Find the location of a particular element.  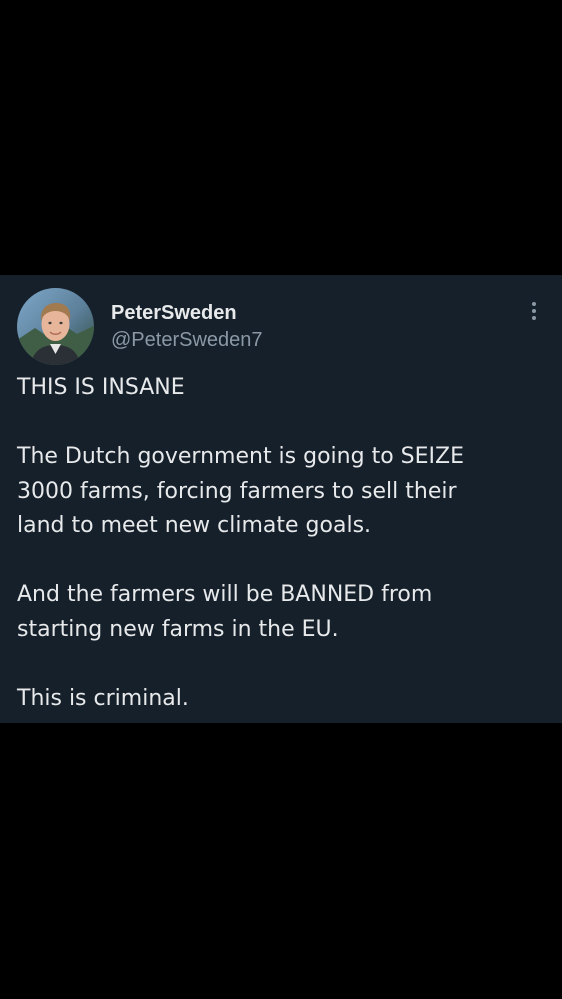

vertical-ellipsis-icon is located at coordinates (534, 311).